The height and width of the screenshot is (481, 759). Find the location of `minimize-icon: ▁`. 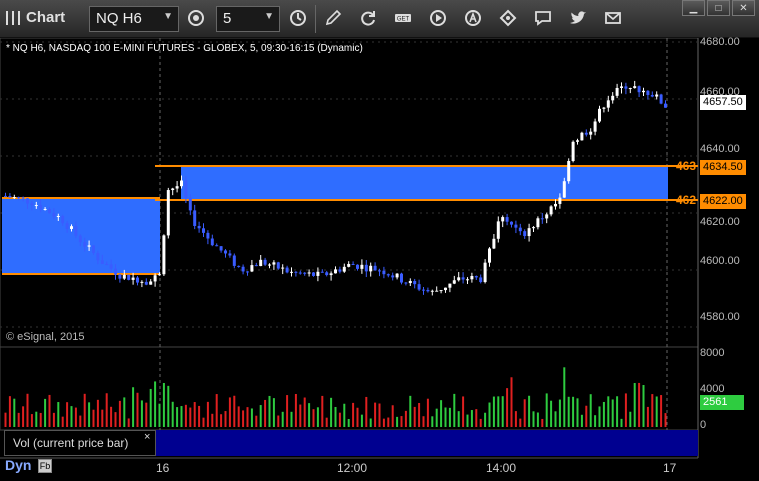

minimize-icon: ▁ is located at coordinates (693, 8).